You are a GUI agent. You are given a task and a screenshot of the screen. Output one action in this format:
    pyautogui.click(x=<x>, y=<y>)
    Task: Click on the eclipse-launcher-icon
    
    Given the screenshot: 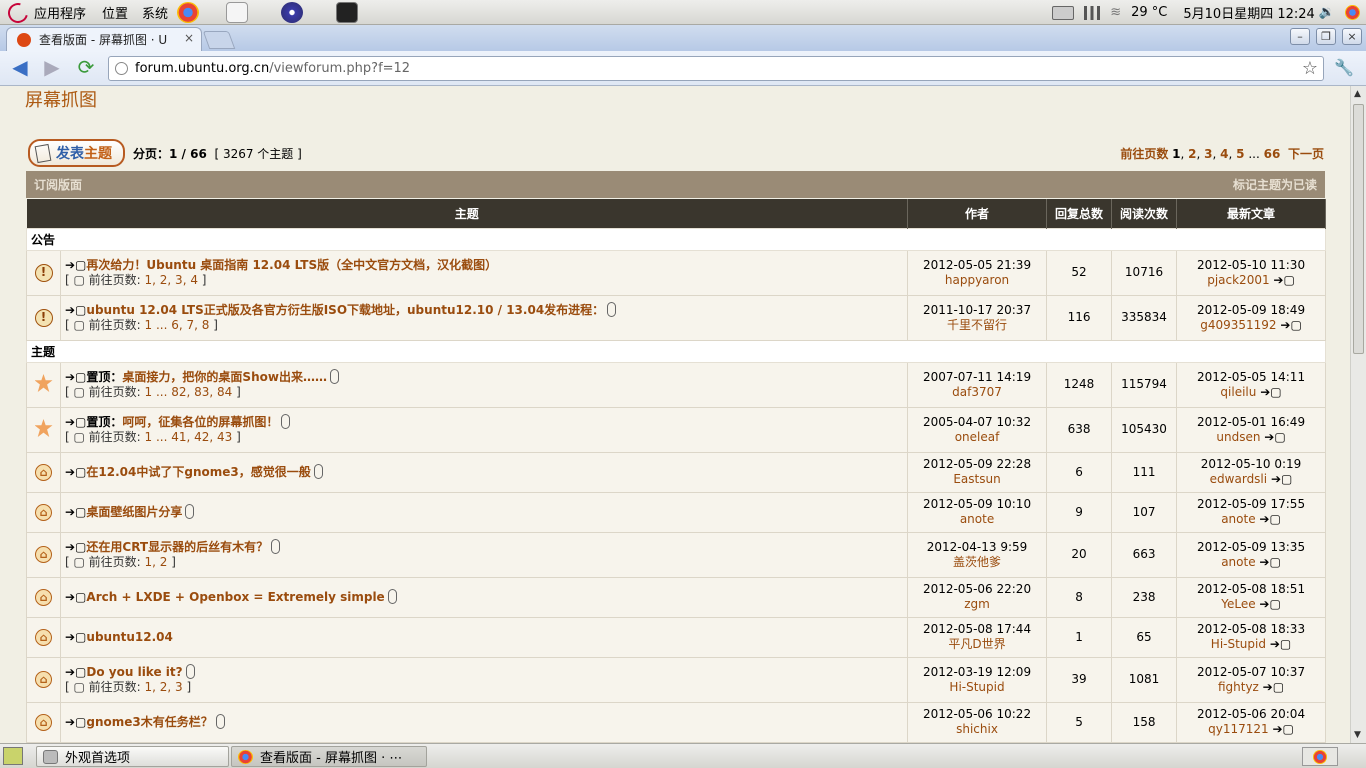 What is the action you would take?
    pyautogui.click(x=292, y=12)
    